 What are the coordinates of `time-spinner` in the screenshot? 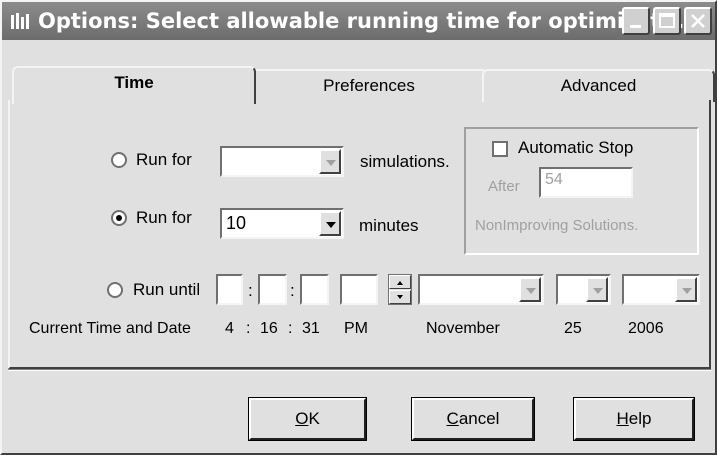 It's located at (400, 289).